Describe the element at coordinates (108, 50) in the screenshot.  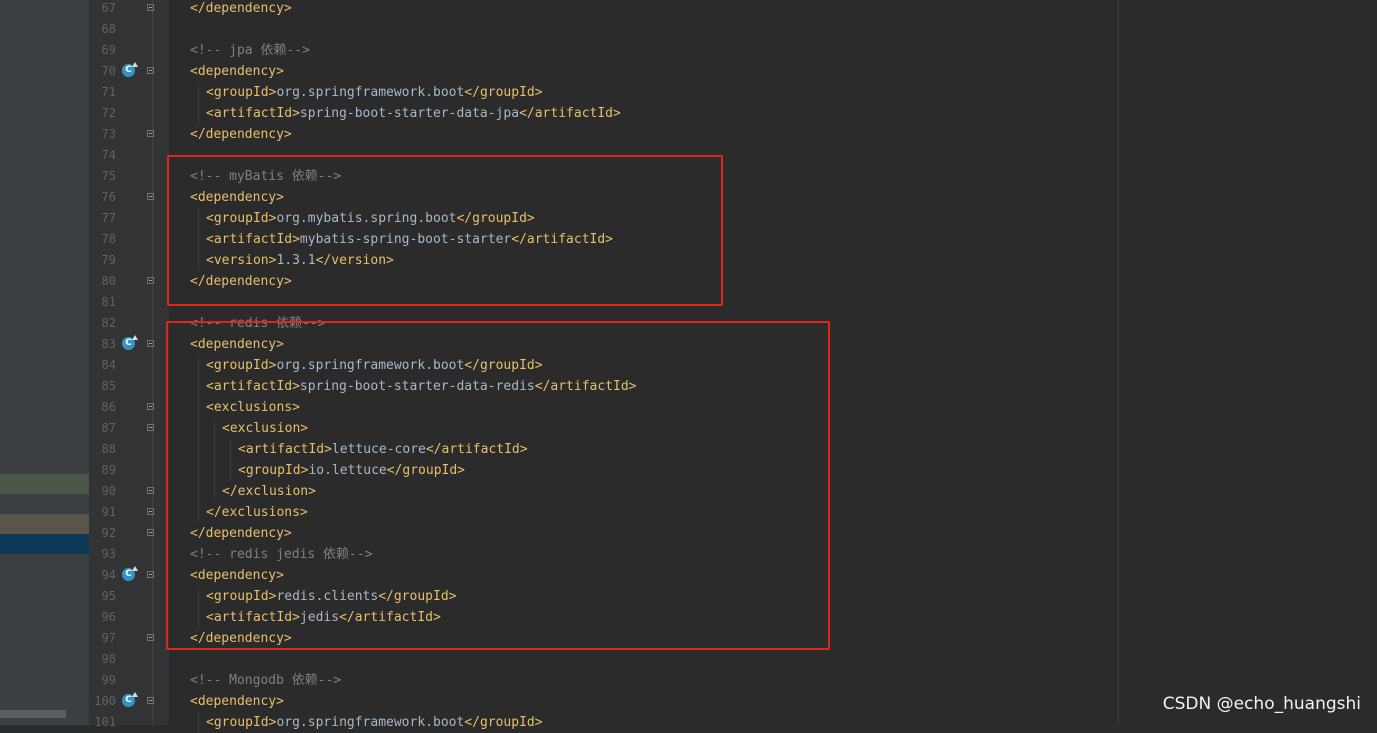
I see `line-number: 69` at that location.